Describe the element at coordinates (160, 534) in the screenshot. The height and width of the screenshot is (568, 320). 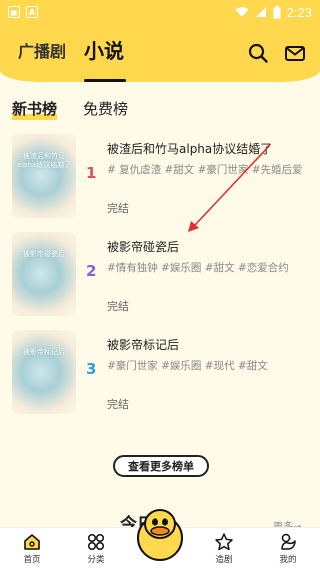
I see `duck-mascot-icon` at that location.